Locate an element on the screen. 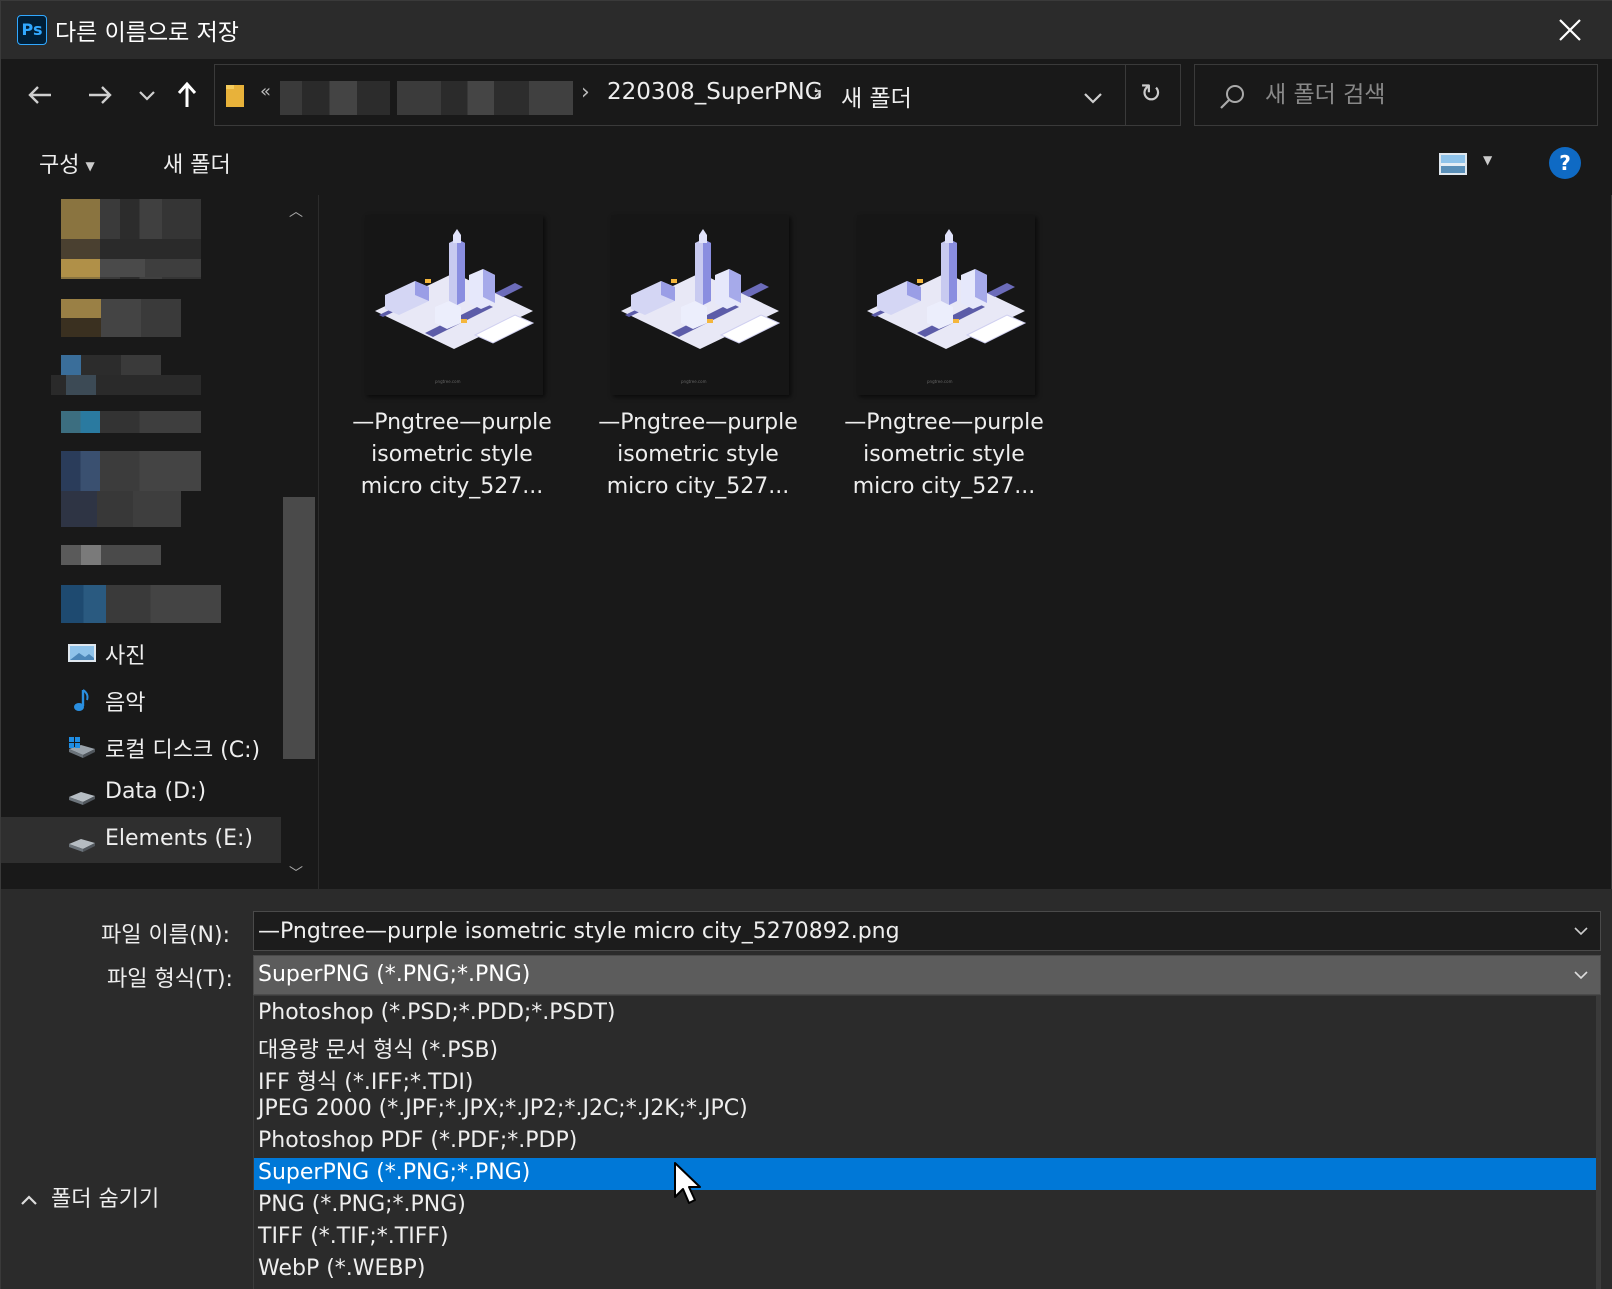  filetype-selected-value: SuperPNG (*.PNG;*.PNG) is located at coordinates (394, 974).